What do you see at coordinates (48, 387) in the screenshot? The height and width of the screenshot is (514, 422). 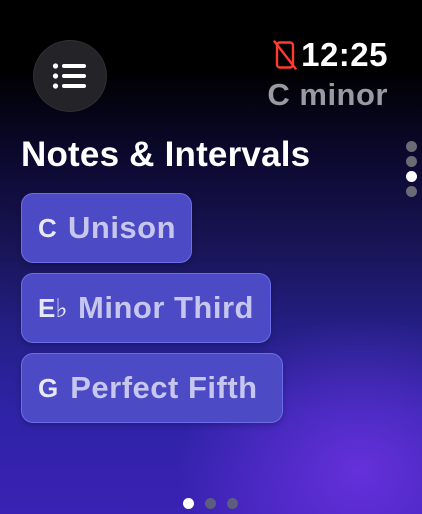 I see `note-label: G` at bounding box center [48, 387].